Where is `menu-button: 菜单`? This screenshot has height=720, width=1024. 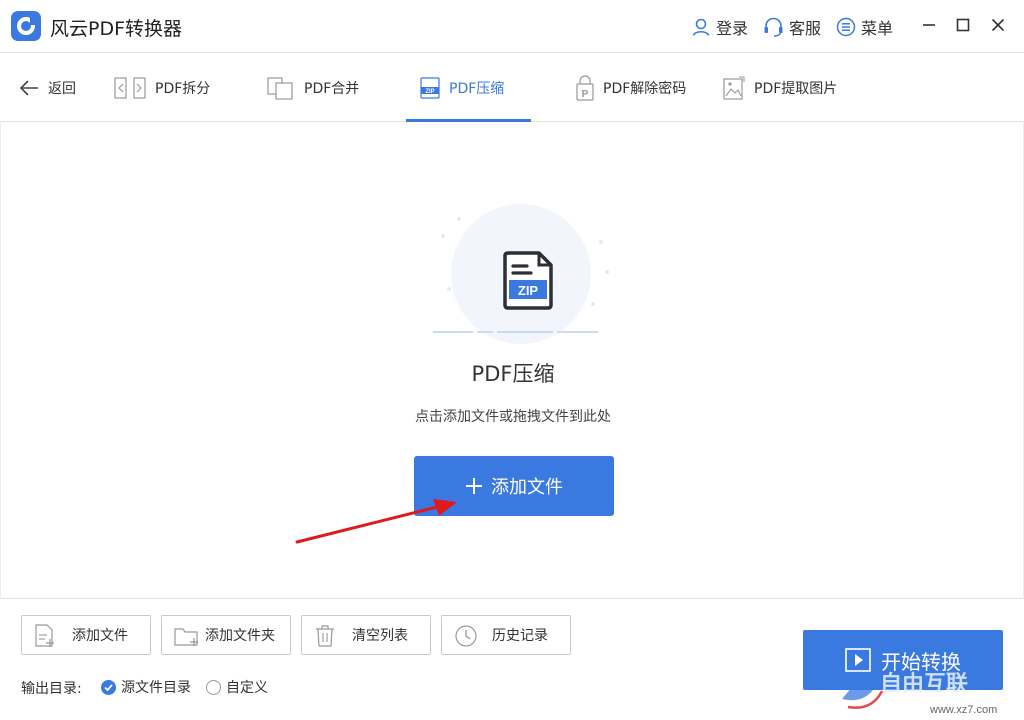 menu-button: 菜单 is located at coordinates (864, 27).